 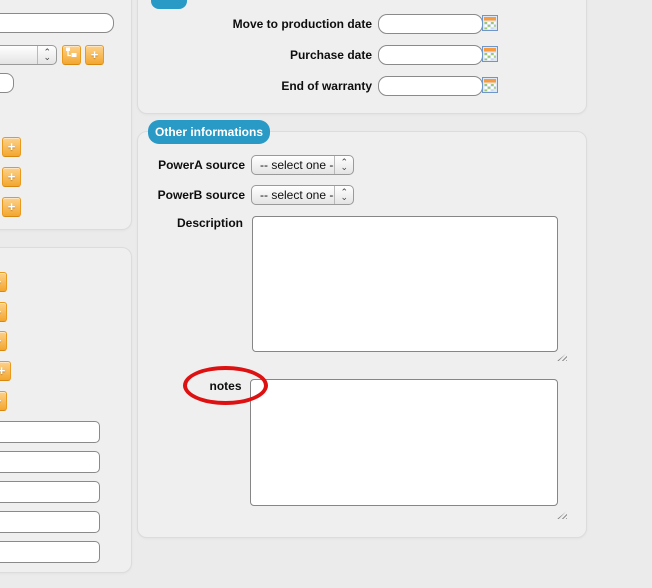 I want to click on sidebar-truncated-select: ⌃ ⌄, so click(x=28, y=55).